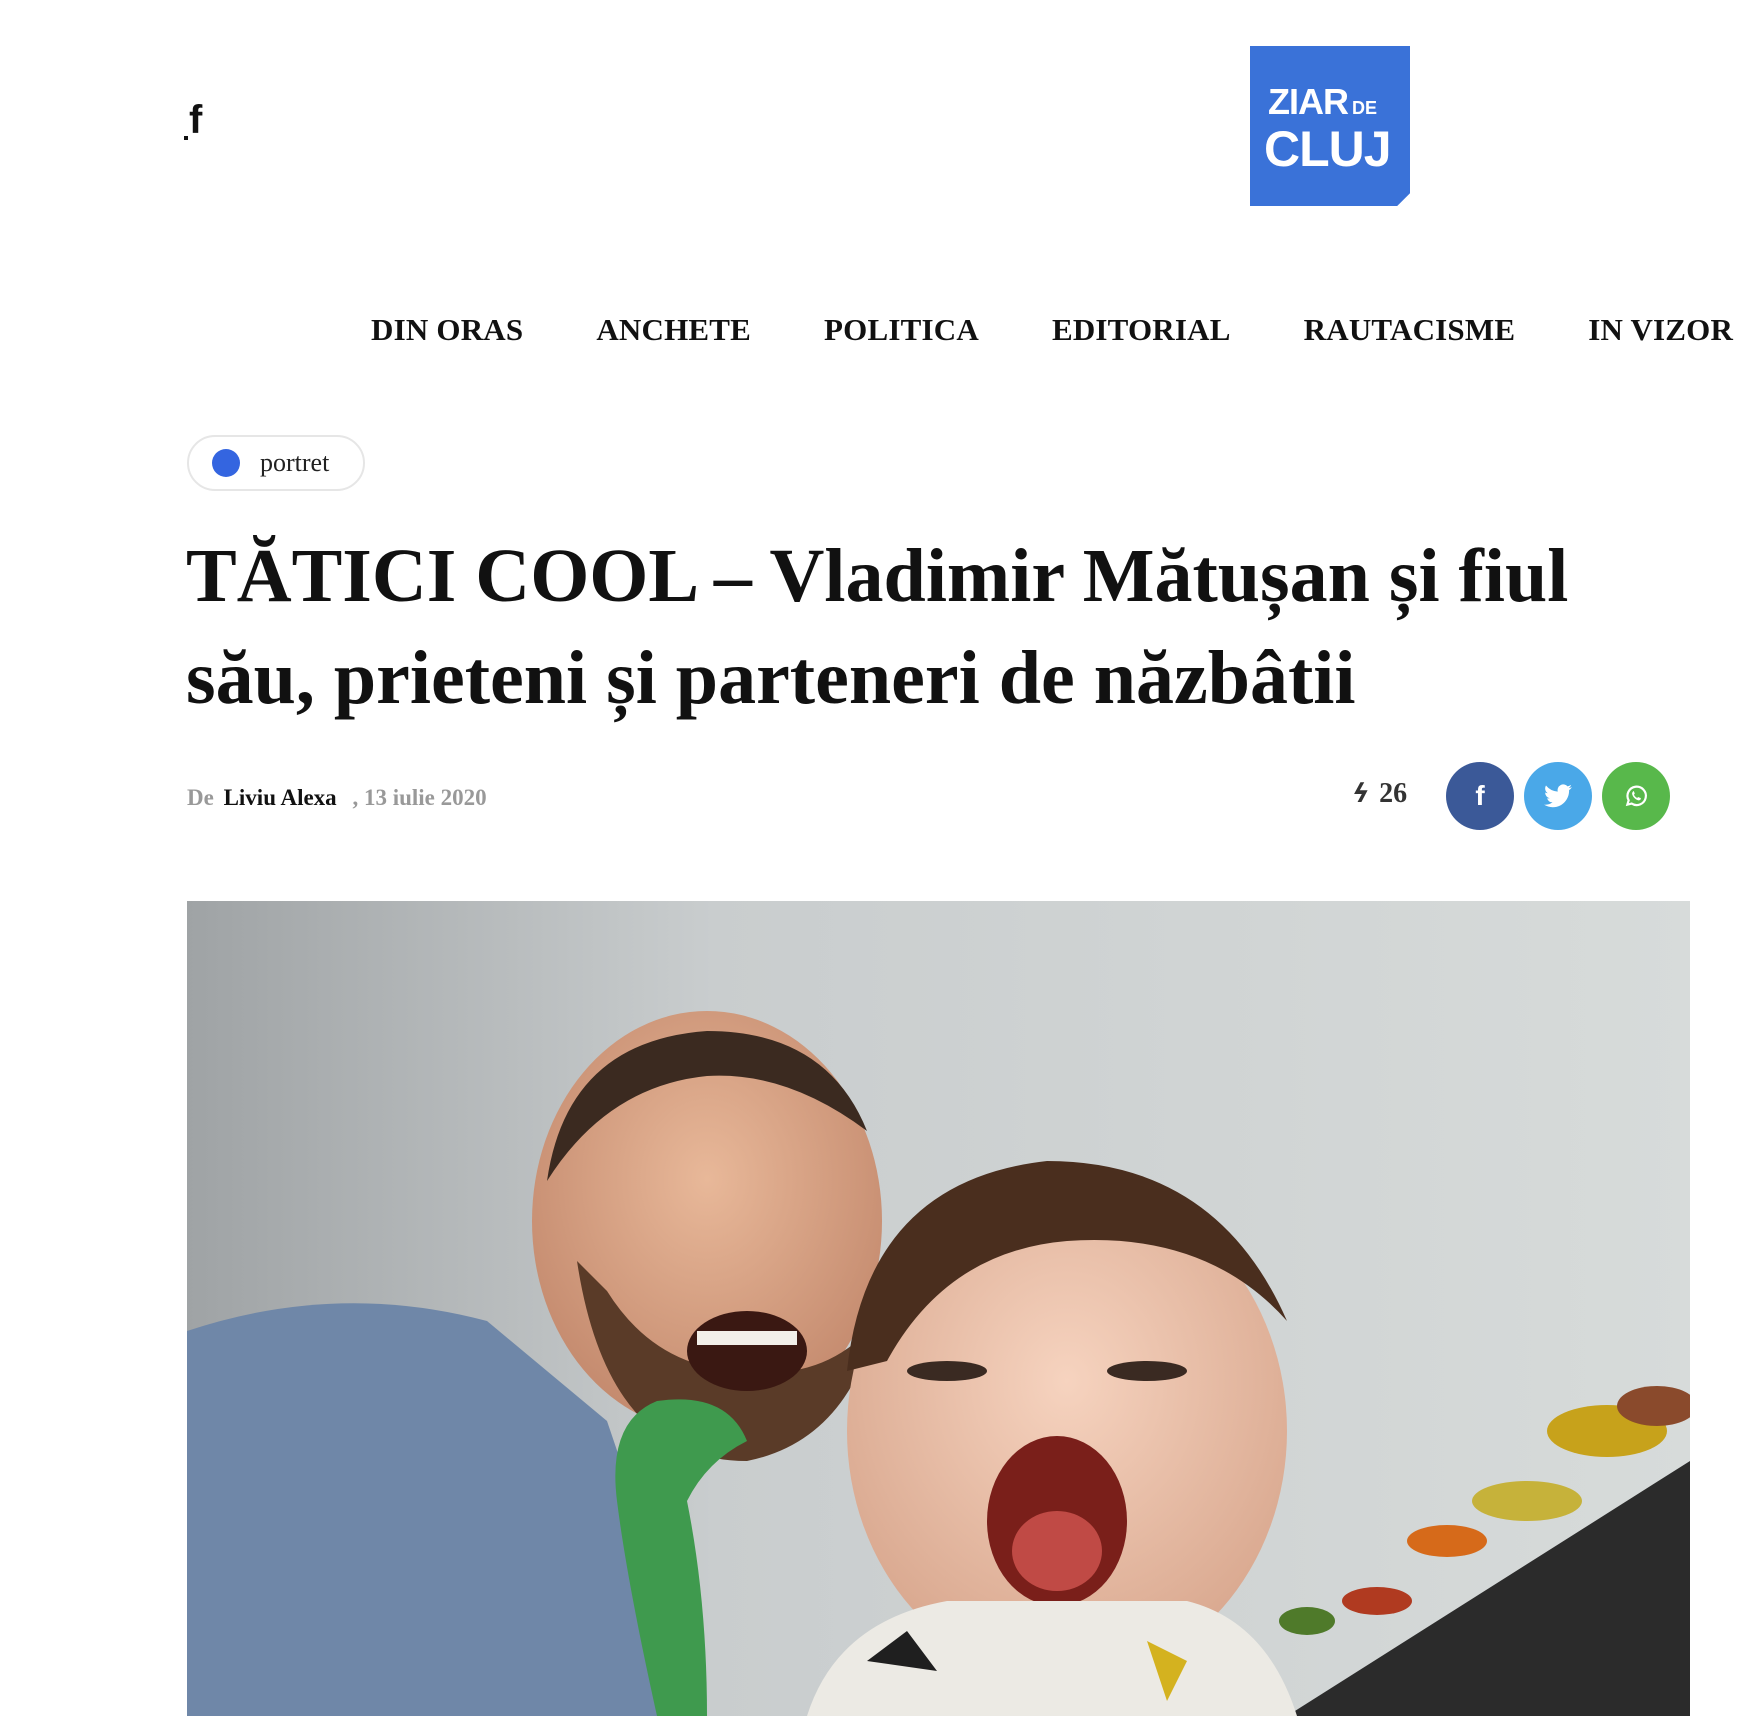 This screenshot has height=1716, width=1762. I want to click on article-meta: De Liviu Alexa , 13 iulie 2020, so click(337, 798).